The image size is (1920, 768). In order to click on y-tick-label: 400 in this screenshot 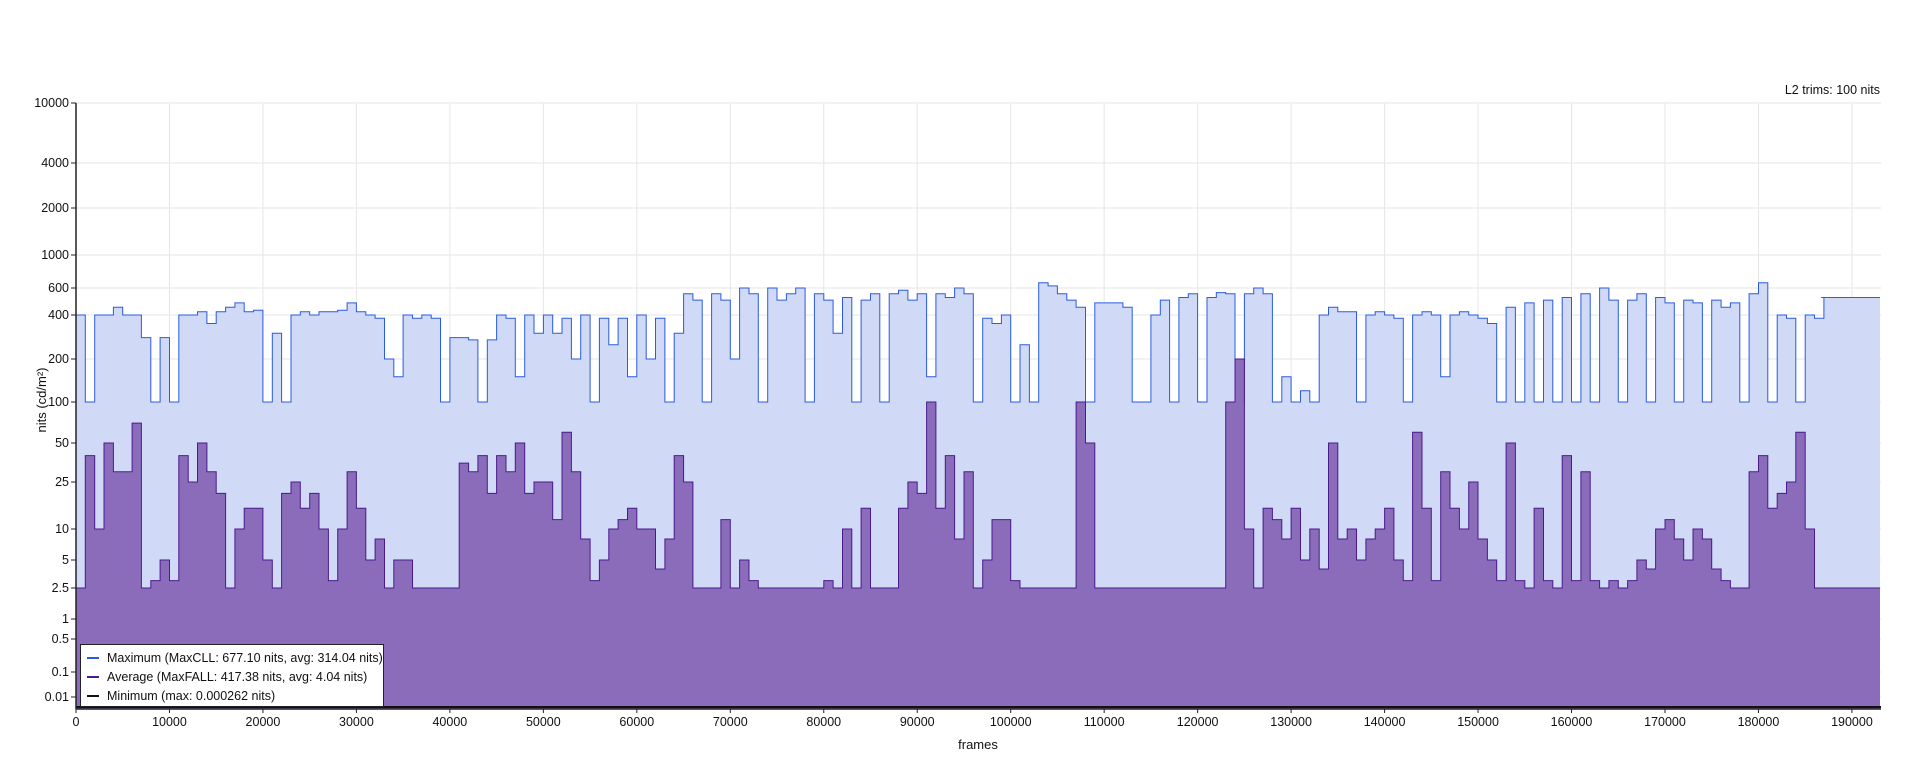, I will do `click(58, 315)`.